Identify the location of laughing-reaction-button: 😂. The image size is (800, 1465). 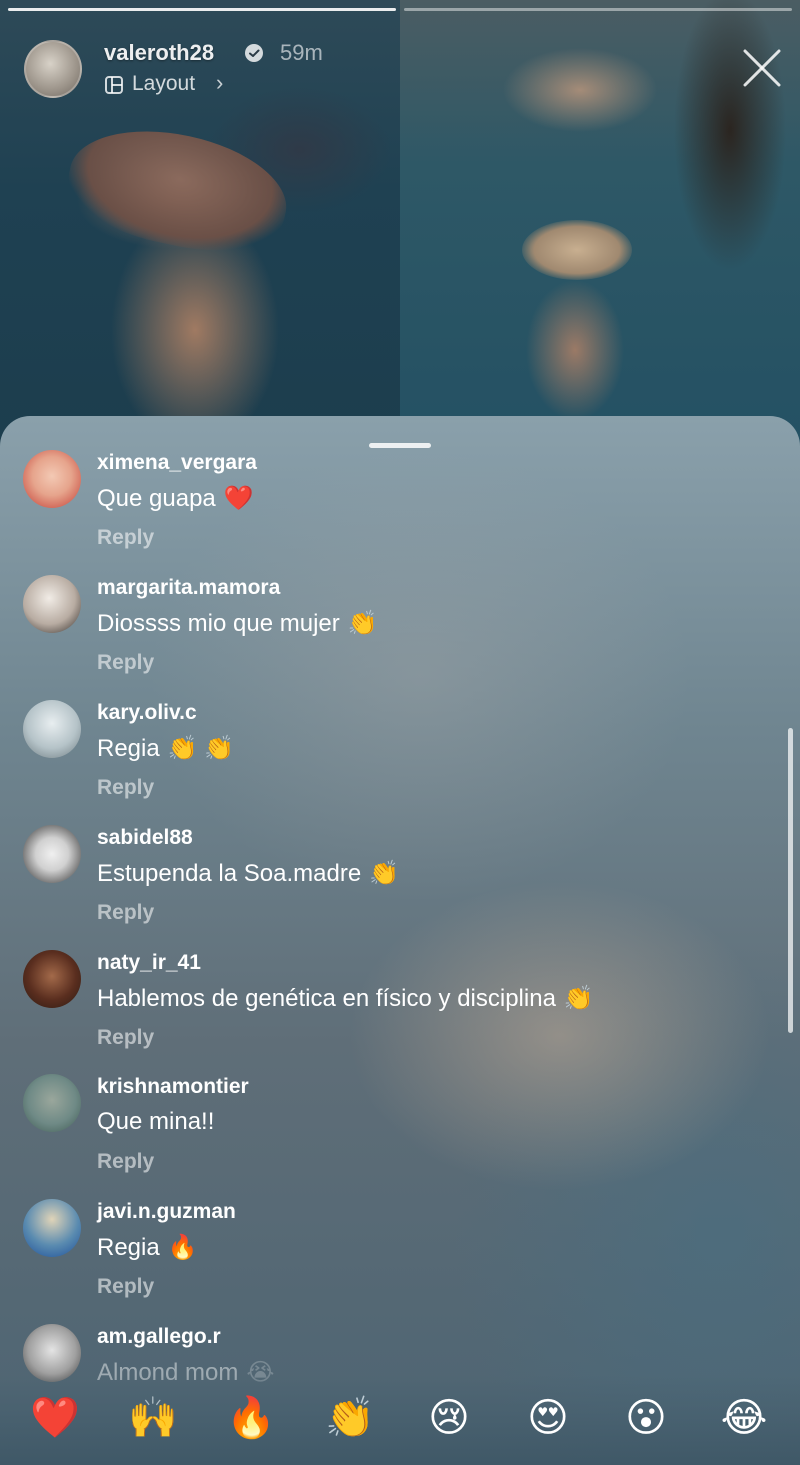
(744, 1418).